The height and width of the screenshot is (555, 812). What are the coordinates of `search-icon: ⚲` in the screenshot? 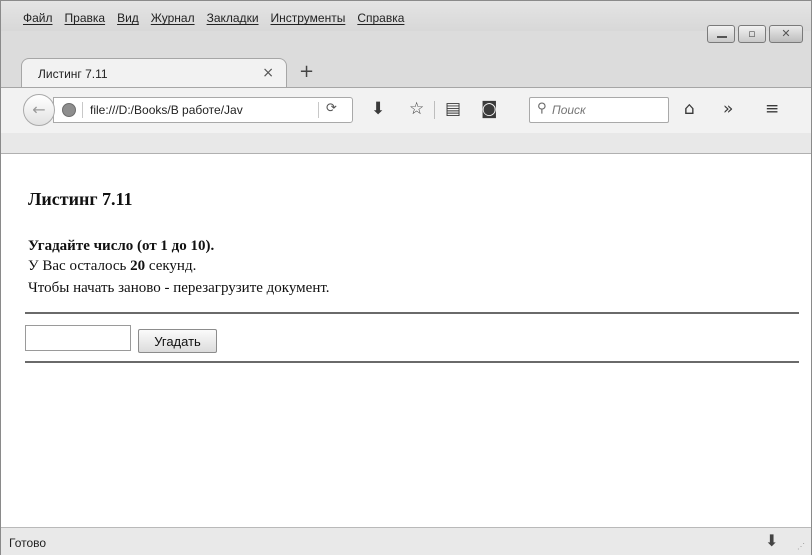 It's located at (542, 108).